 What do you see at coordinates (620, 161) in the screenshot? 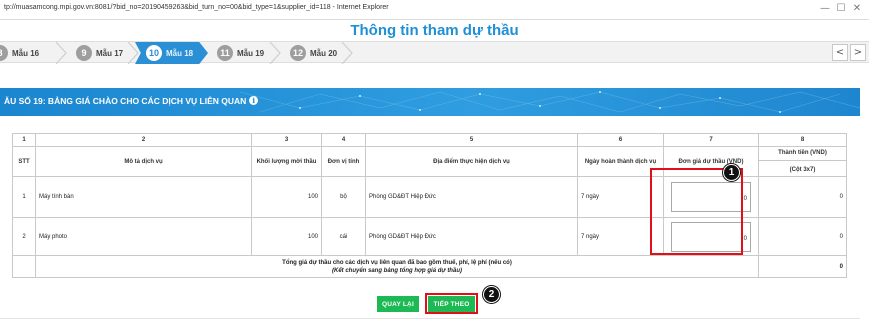
I see `header-completion: Ngày hoàn thành dịch vụ` at bounding box center [620, 161].